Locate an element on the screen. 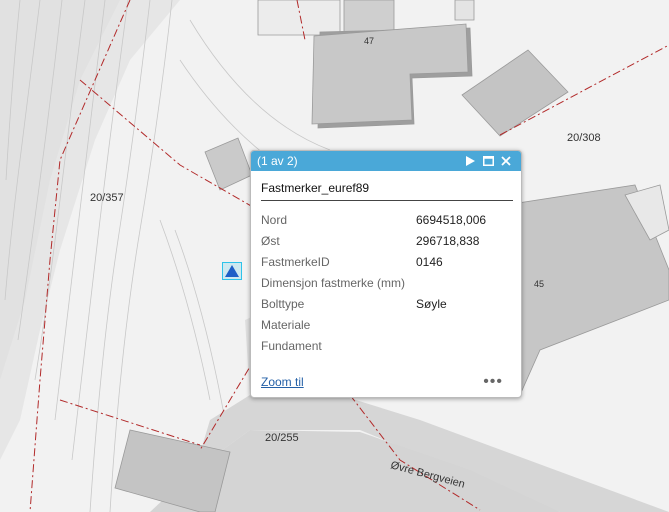 This screenshot has height=512, width=669. play-icon is located at coordinates (470, 161).